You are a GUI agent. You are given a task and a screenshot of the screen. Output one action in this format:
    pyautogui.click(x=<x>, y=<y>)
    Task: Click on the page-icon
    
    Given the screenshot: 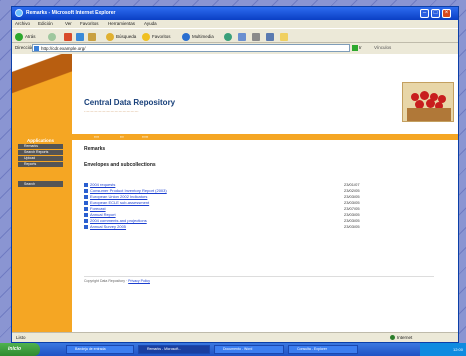 What is the action you would take?
    pyautogui.click(x=36, y=48)
    